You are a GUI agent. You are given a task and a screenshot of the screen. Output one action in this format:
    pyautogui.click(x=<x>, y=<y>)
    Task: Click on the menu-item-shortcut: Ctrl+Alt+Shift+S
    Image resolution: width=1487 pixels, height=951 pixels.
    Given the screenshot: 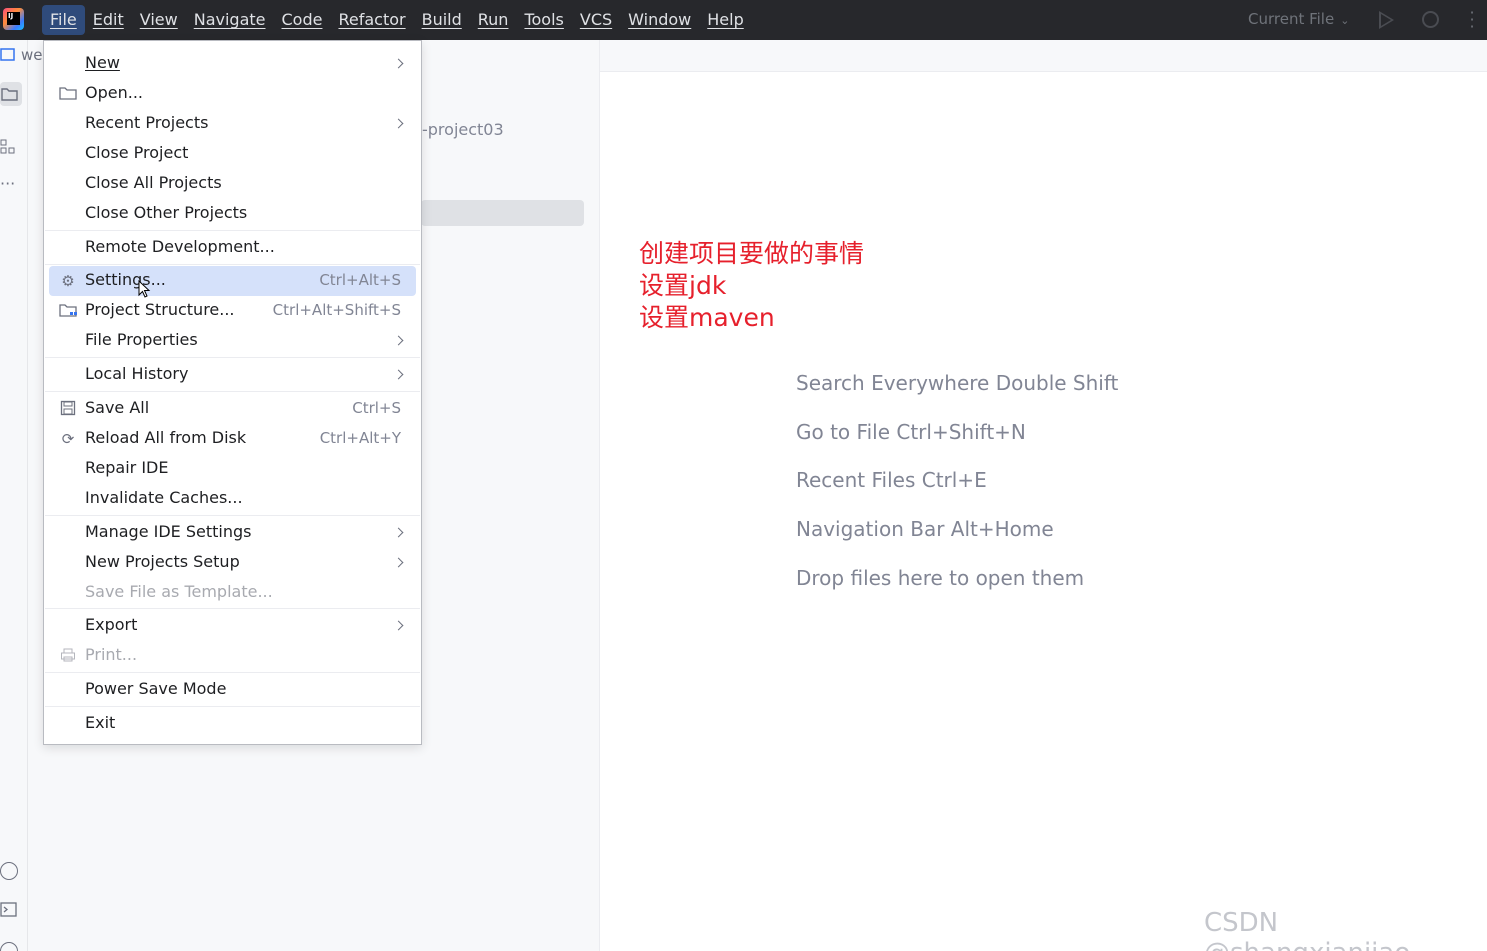 What is the action you would take?
    pyautogui.click(x=336, y=310)
    